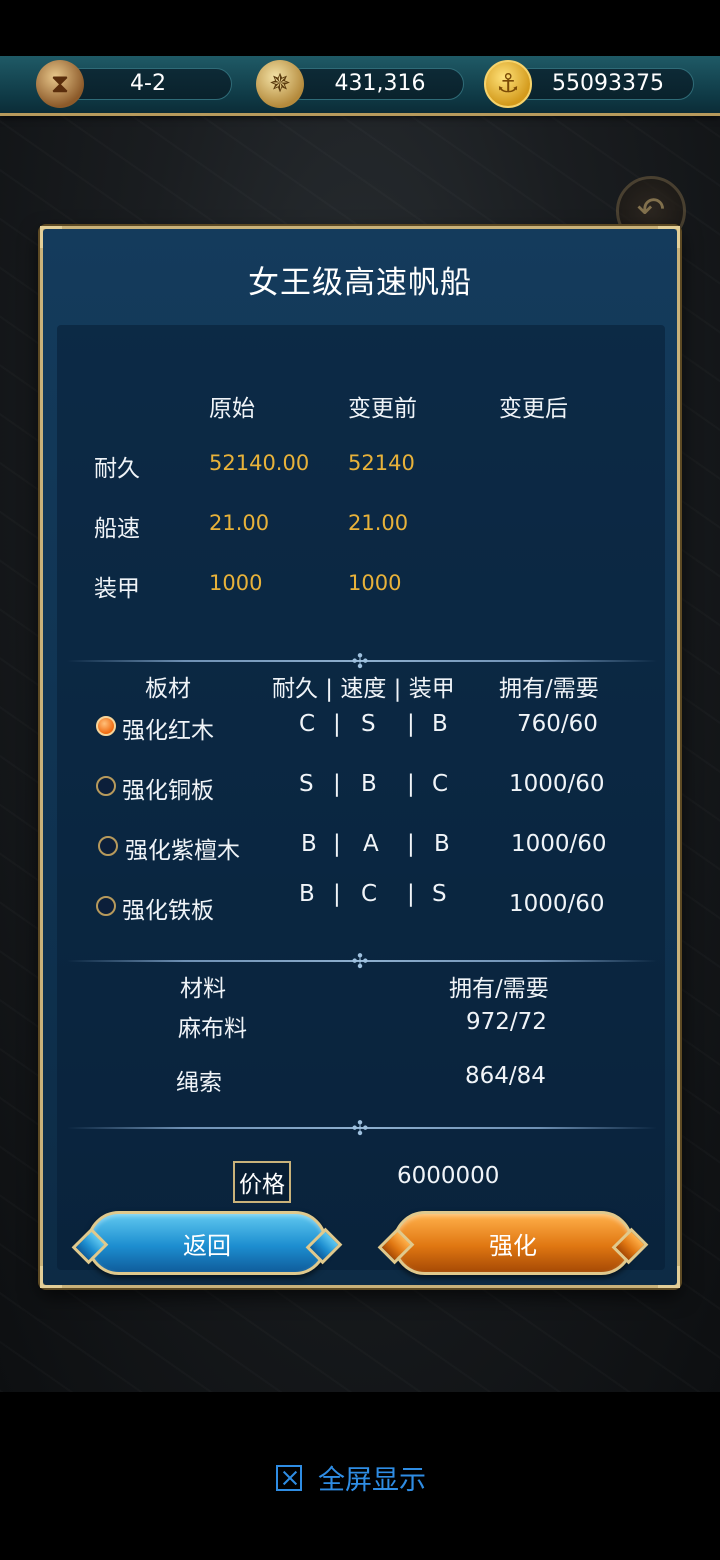  Describe the element at coordinates (363, 689) in the screenshot. I see `boards-header-attrs: 耐久 | 速度 | 装甲` at that location.